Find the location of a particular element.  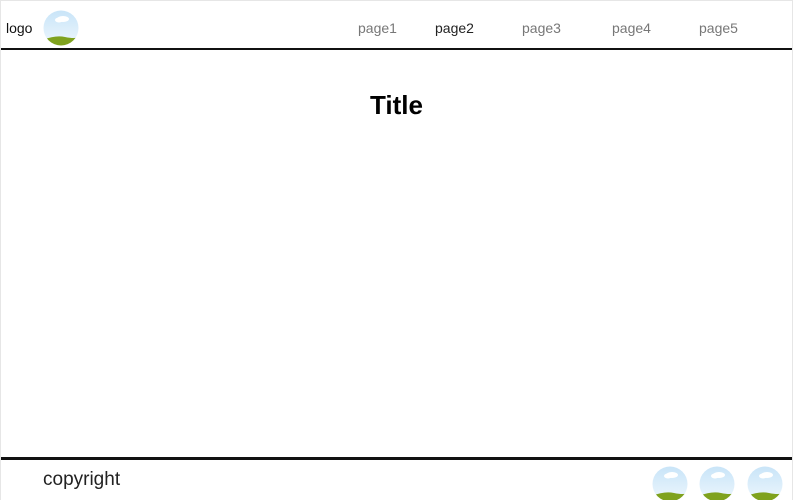

main-nav: page1 page2 page3 page4 page5 is located at coordinates (396, 29).